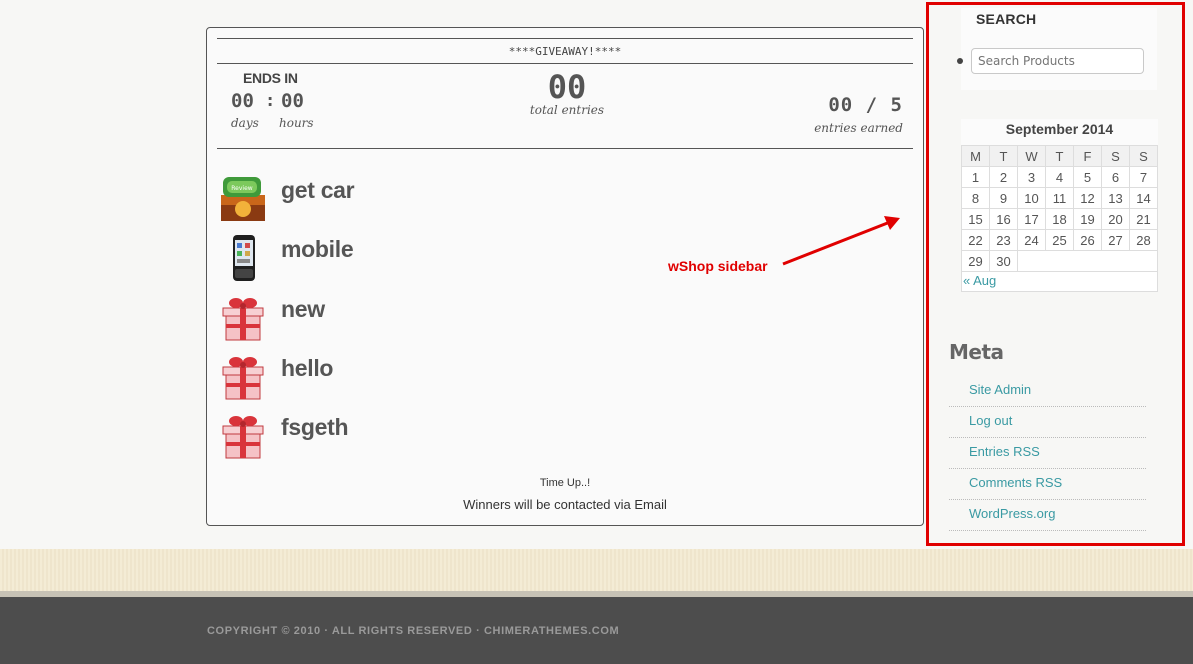 The height and width of the screenshot is (664, 1193). I want to click on calendar-day: 20, so click(1115, 219).